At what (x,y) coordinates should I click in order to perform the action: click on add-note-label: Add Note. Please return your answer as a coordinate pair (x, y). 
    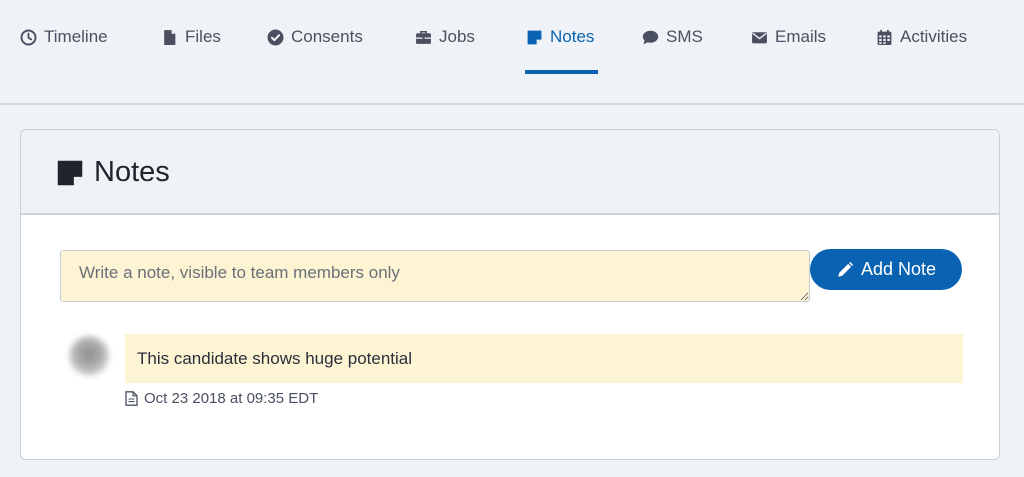
    Looking at the image, I should click on (898, 269).